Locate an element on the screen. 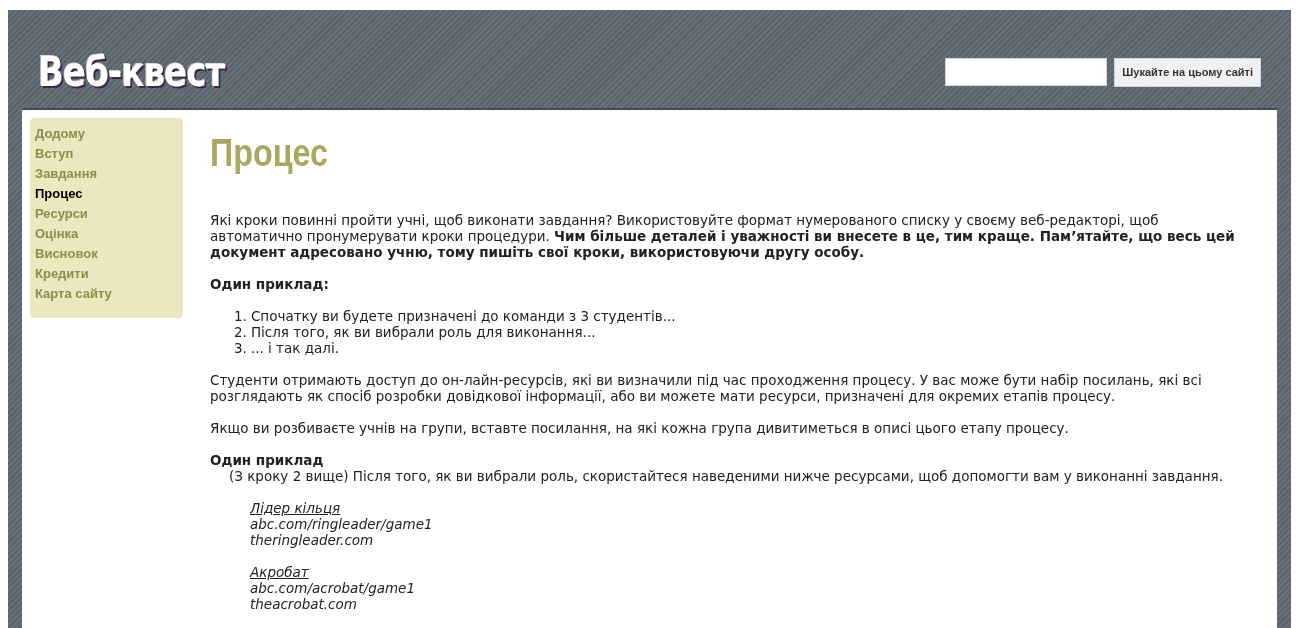  list-number: 2. is located at coordinates (240, 332).